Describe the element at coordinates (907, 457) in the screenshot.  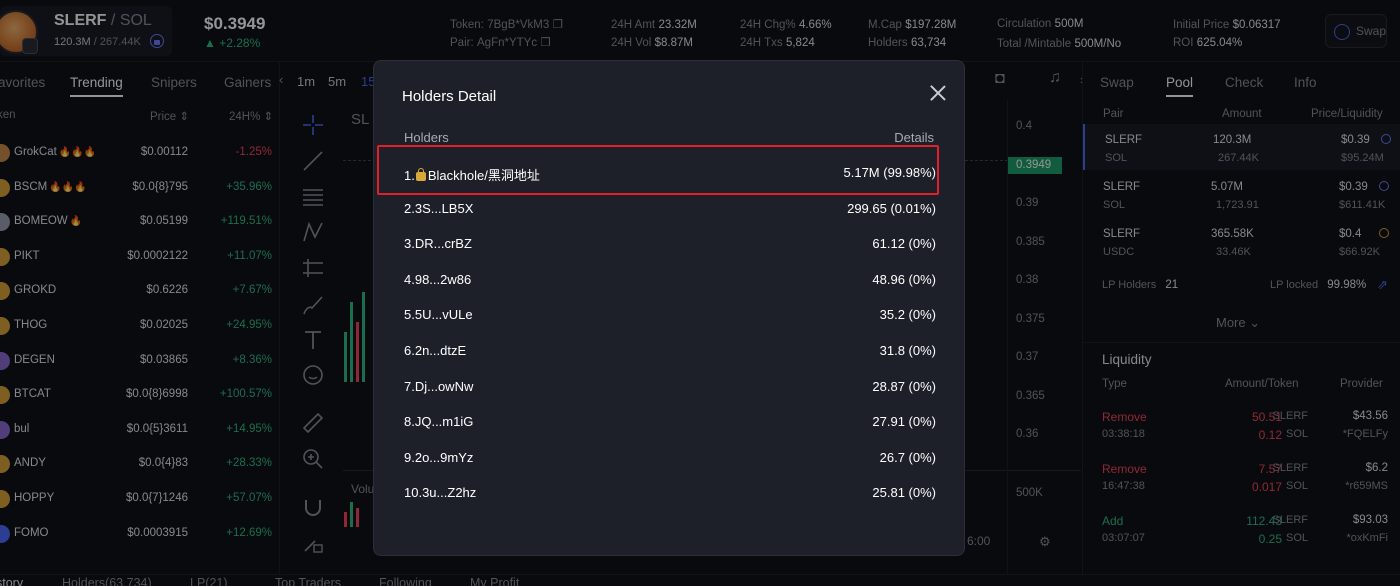
I see `holder-detail: 26.7 (0%)` at that location.